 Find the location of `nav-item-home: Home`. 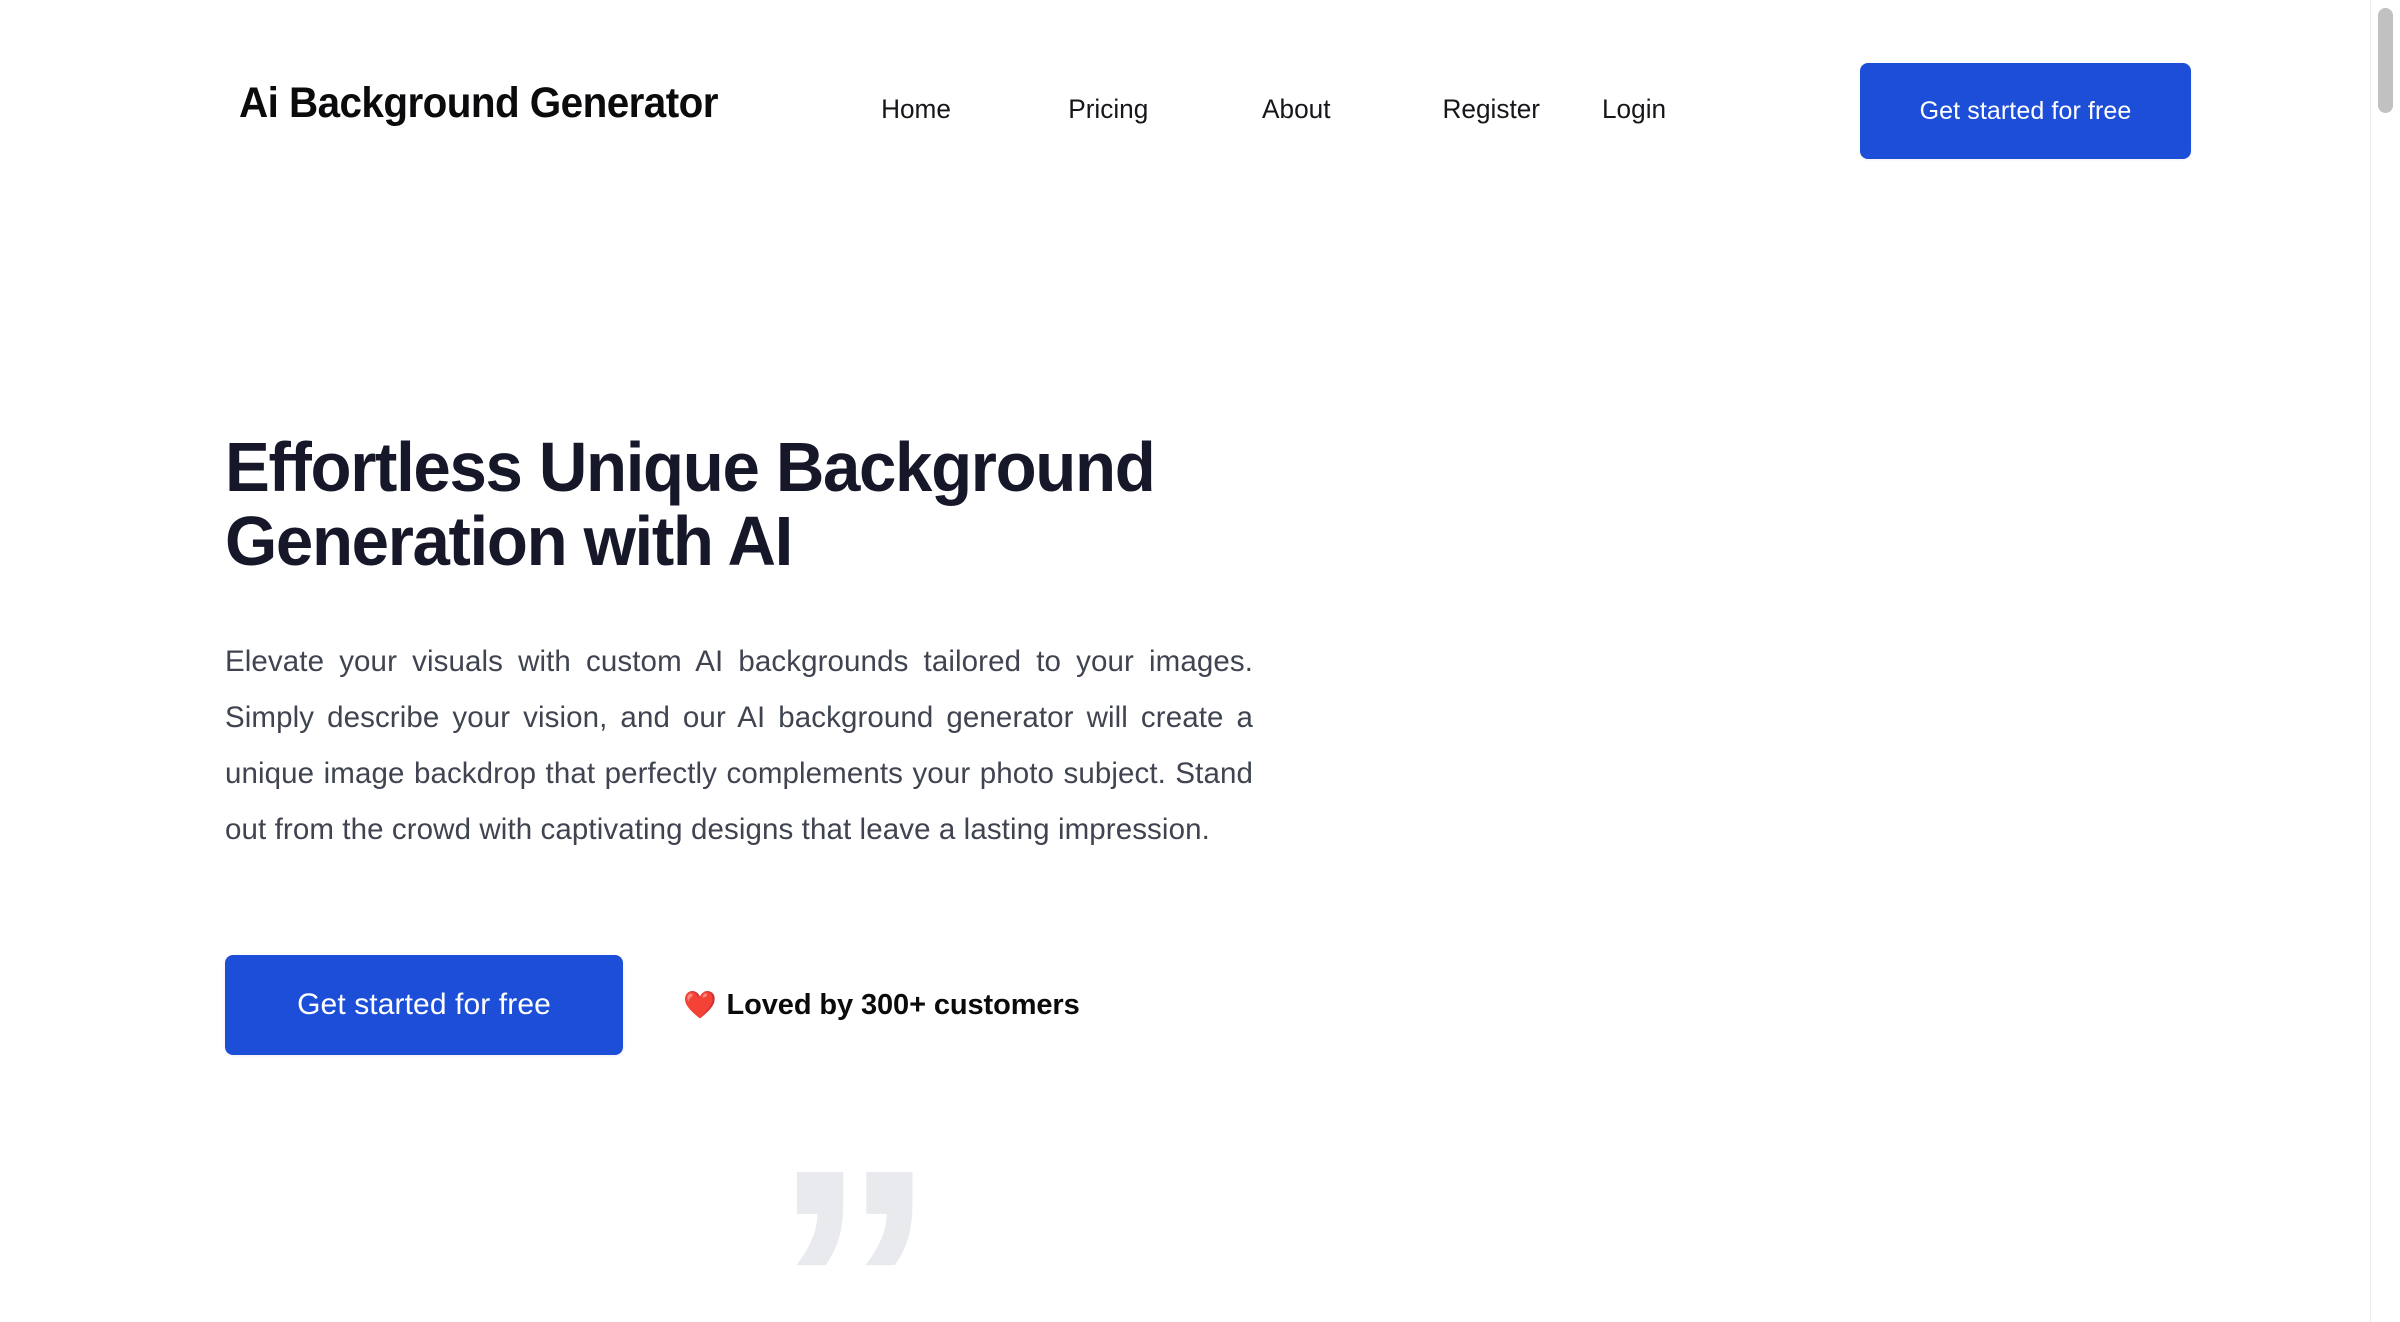

nav-item-home: Home is located at coordinates (916, 109).